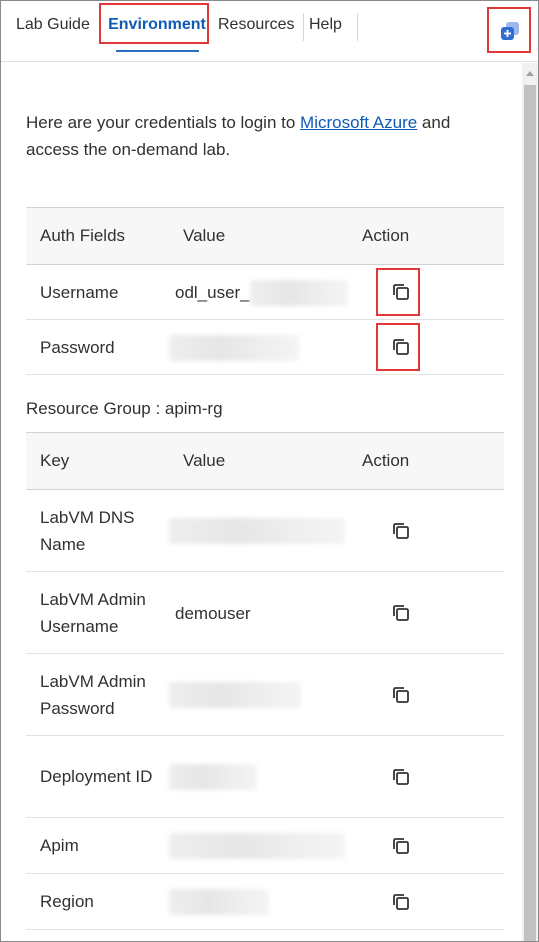 This screenshot has height=942, width=539. I want to click on tab-resources: Resources, so click(257, 25).